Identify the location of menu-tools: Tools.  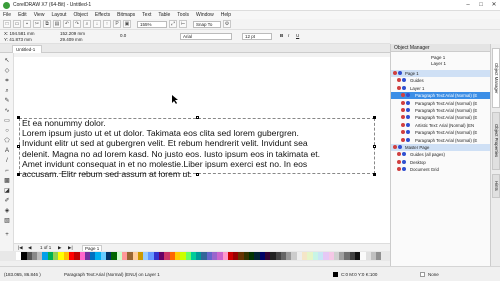
(183, 15).